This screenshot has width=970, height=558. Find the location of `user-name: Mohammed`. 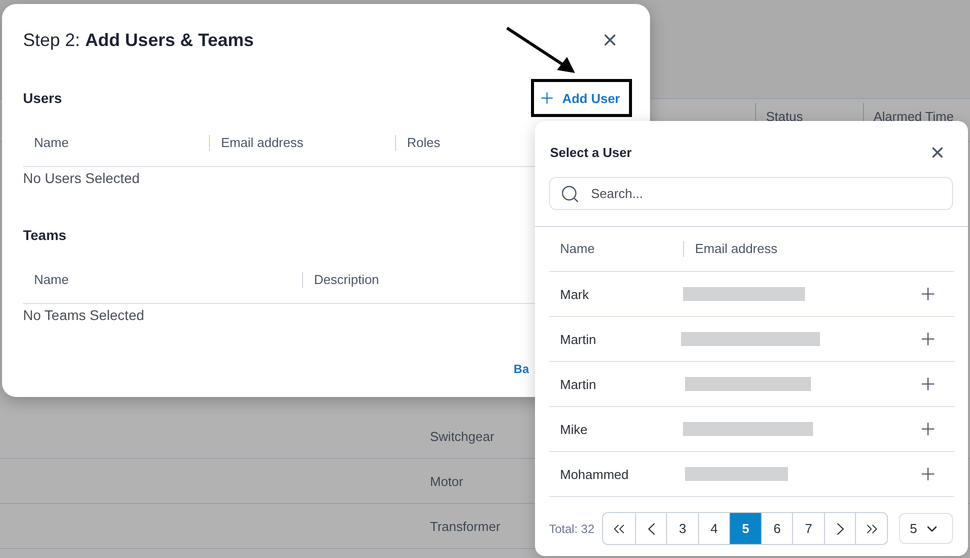

user-name: Mohammed is located at coordinates (594, 474).